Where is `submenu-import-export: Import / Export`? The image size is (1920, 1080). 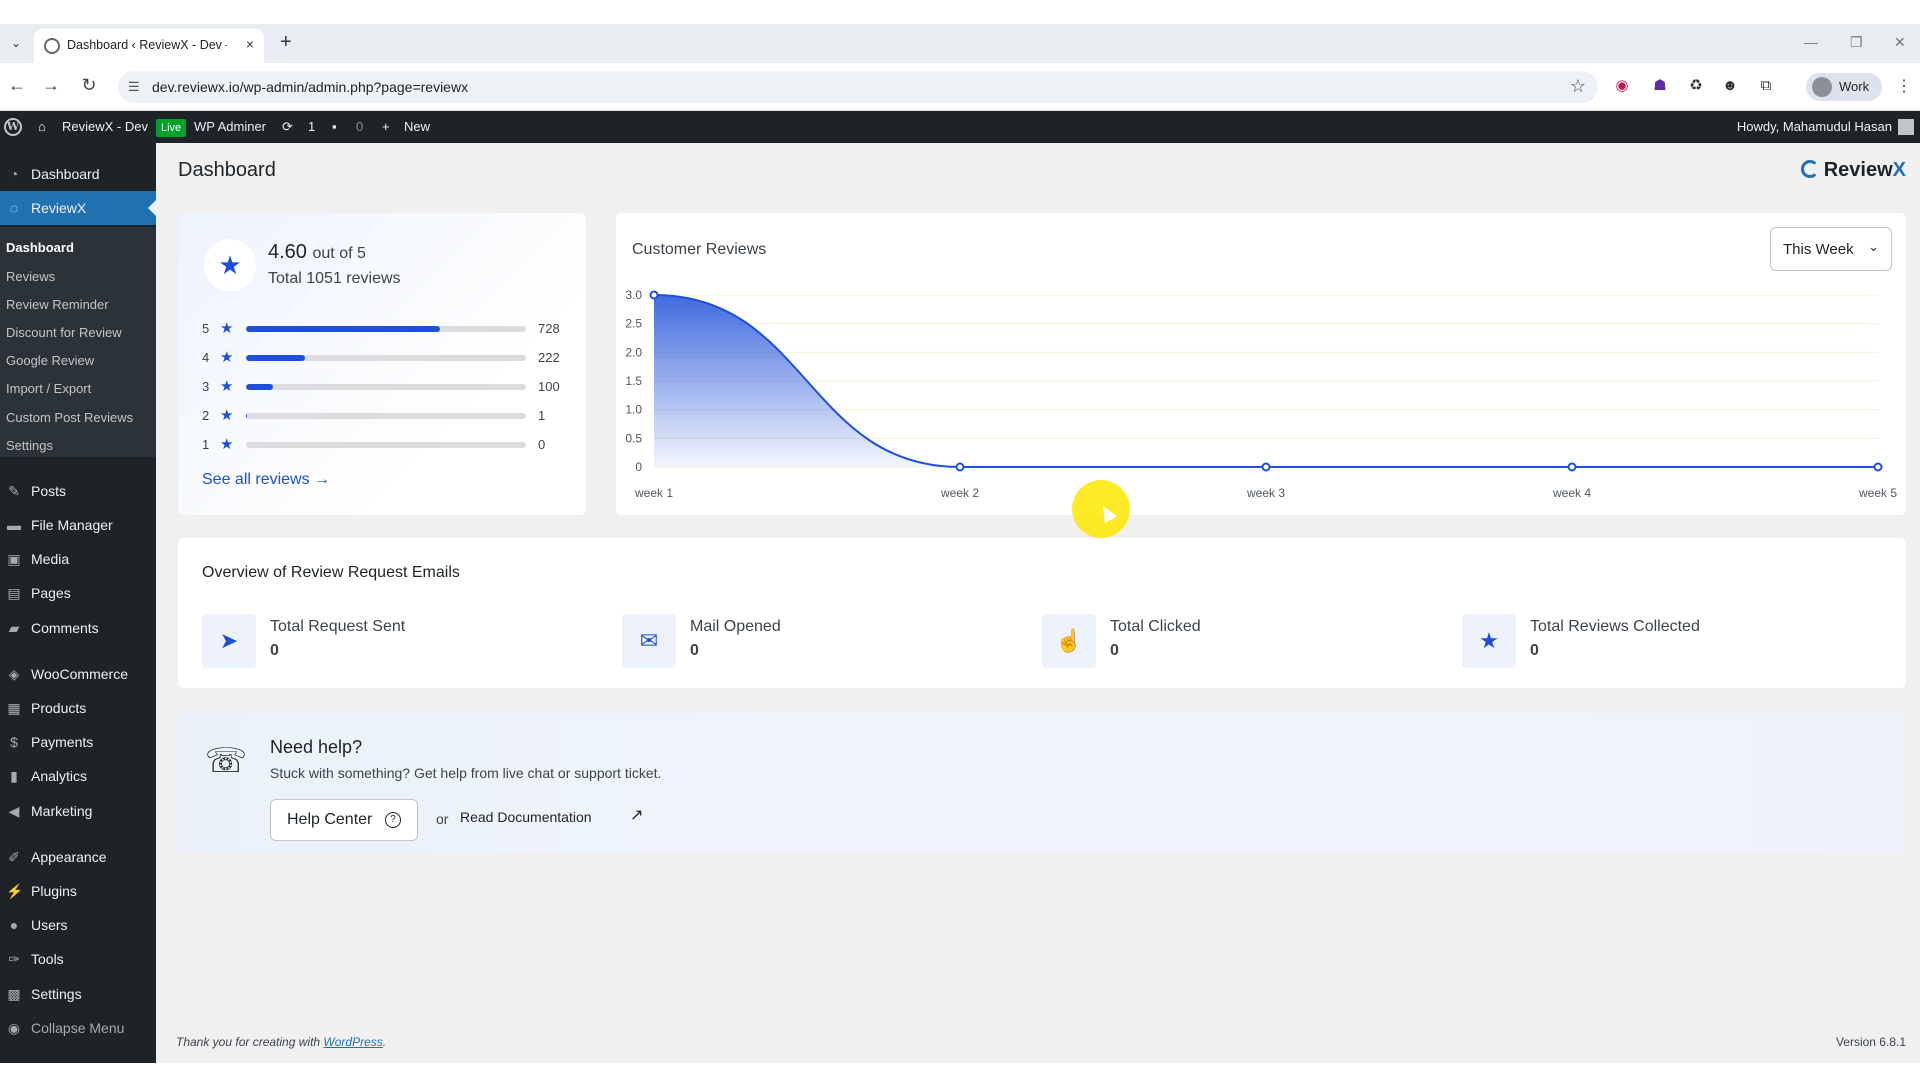
submenu-import-export: Import / Export is located at coordinates (48, 388).